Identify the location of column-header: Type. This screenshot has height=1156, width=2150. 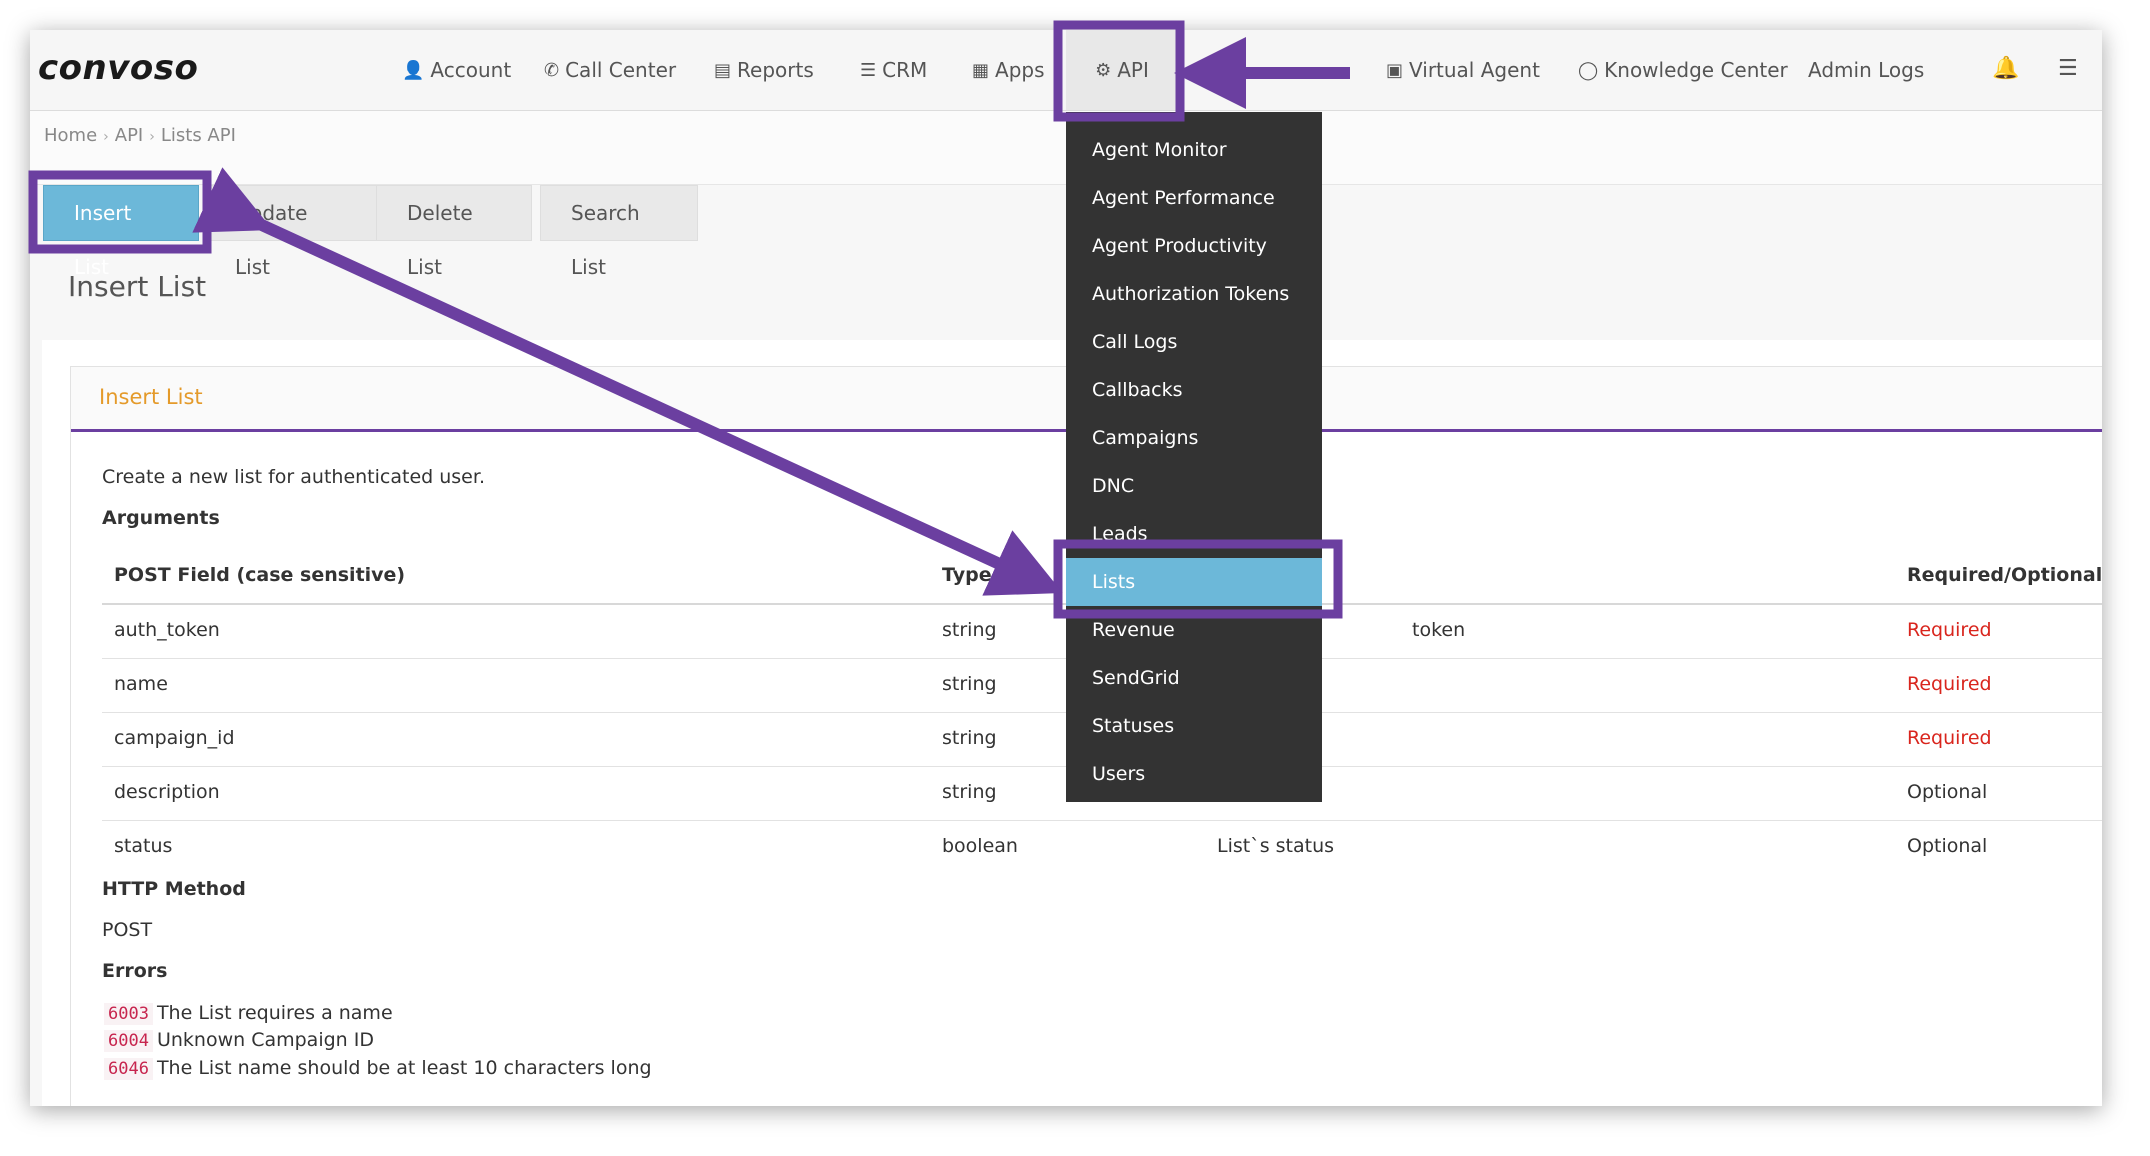
(967, 575).